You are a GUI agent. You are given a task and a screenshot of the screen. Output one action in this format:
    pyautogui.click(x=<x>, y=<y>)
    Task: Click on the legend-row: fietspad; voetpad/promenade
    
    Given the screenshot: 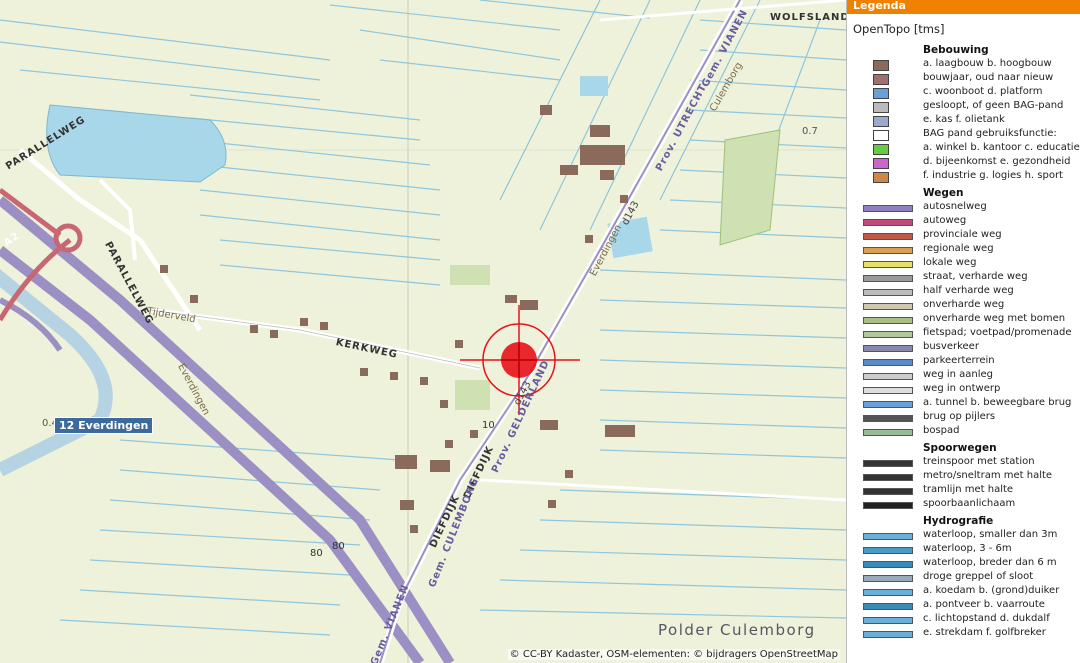 What is the action you would take?
    pyautogui.click(x=963, y=333)
    